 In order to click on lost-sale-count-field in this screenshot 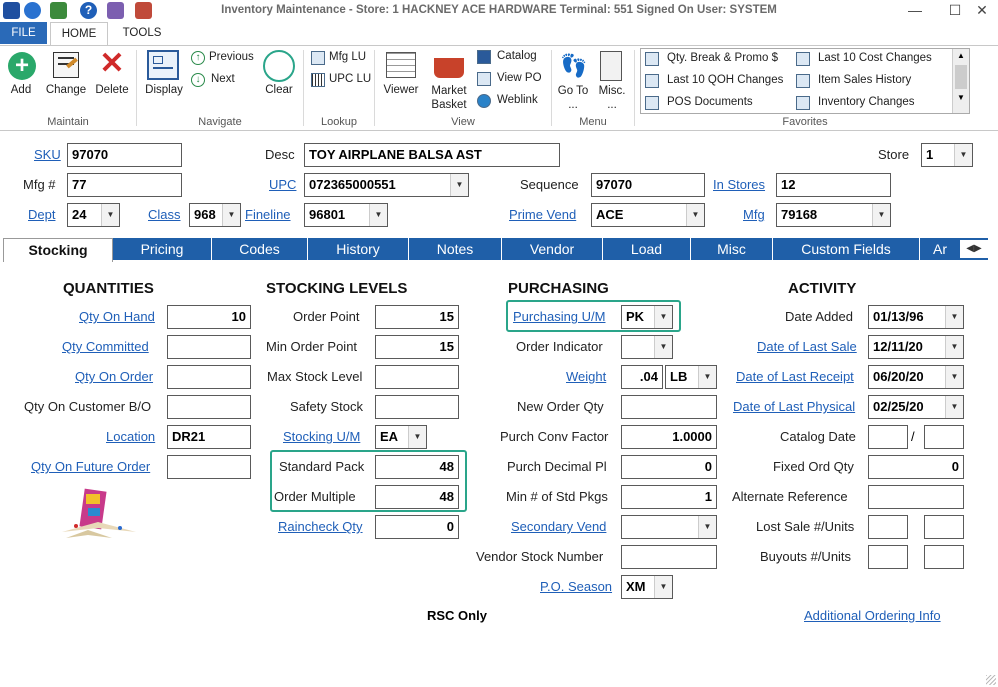, I will do `click(888, 527)`.